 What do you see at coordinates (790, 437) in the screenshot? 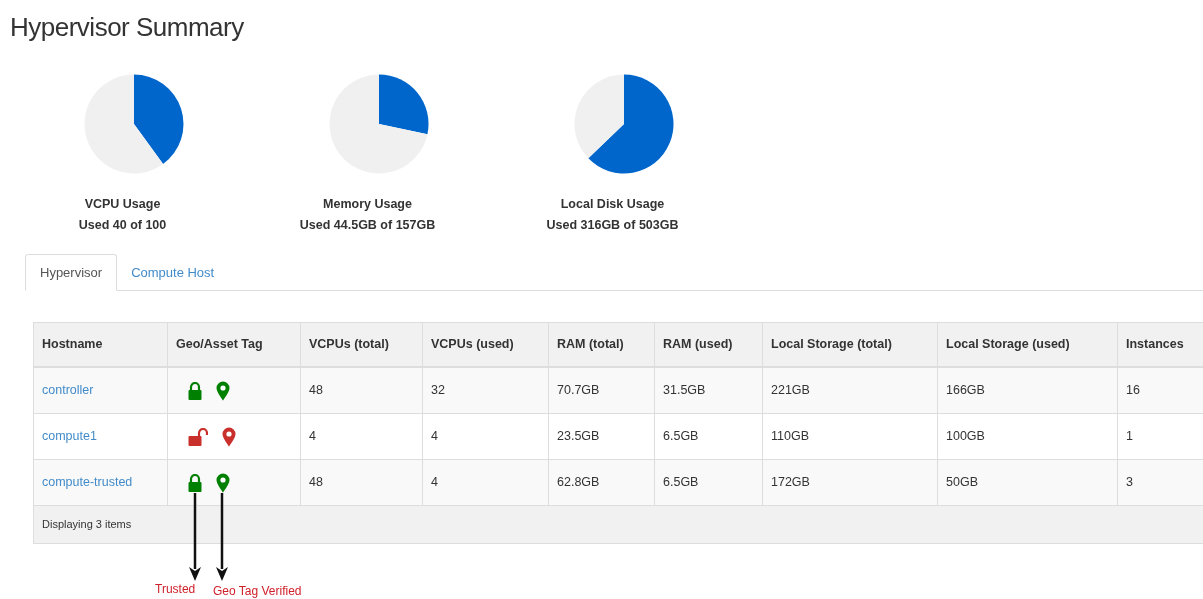
I see `table-cell-text: 110GB` at bounding box center [790, 437].